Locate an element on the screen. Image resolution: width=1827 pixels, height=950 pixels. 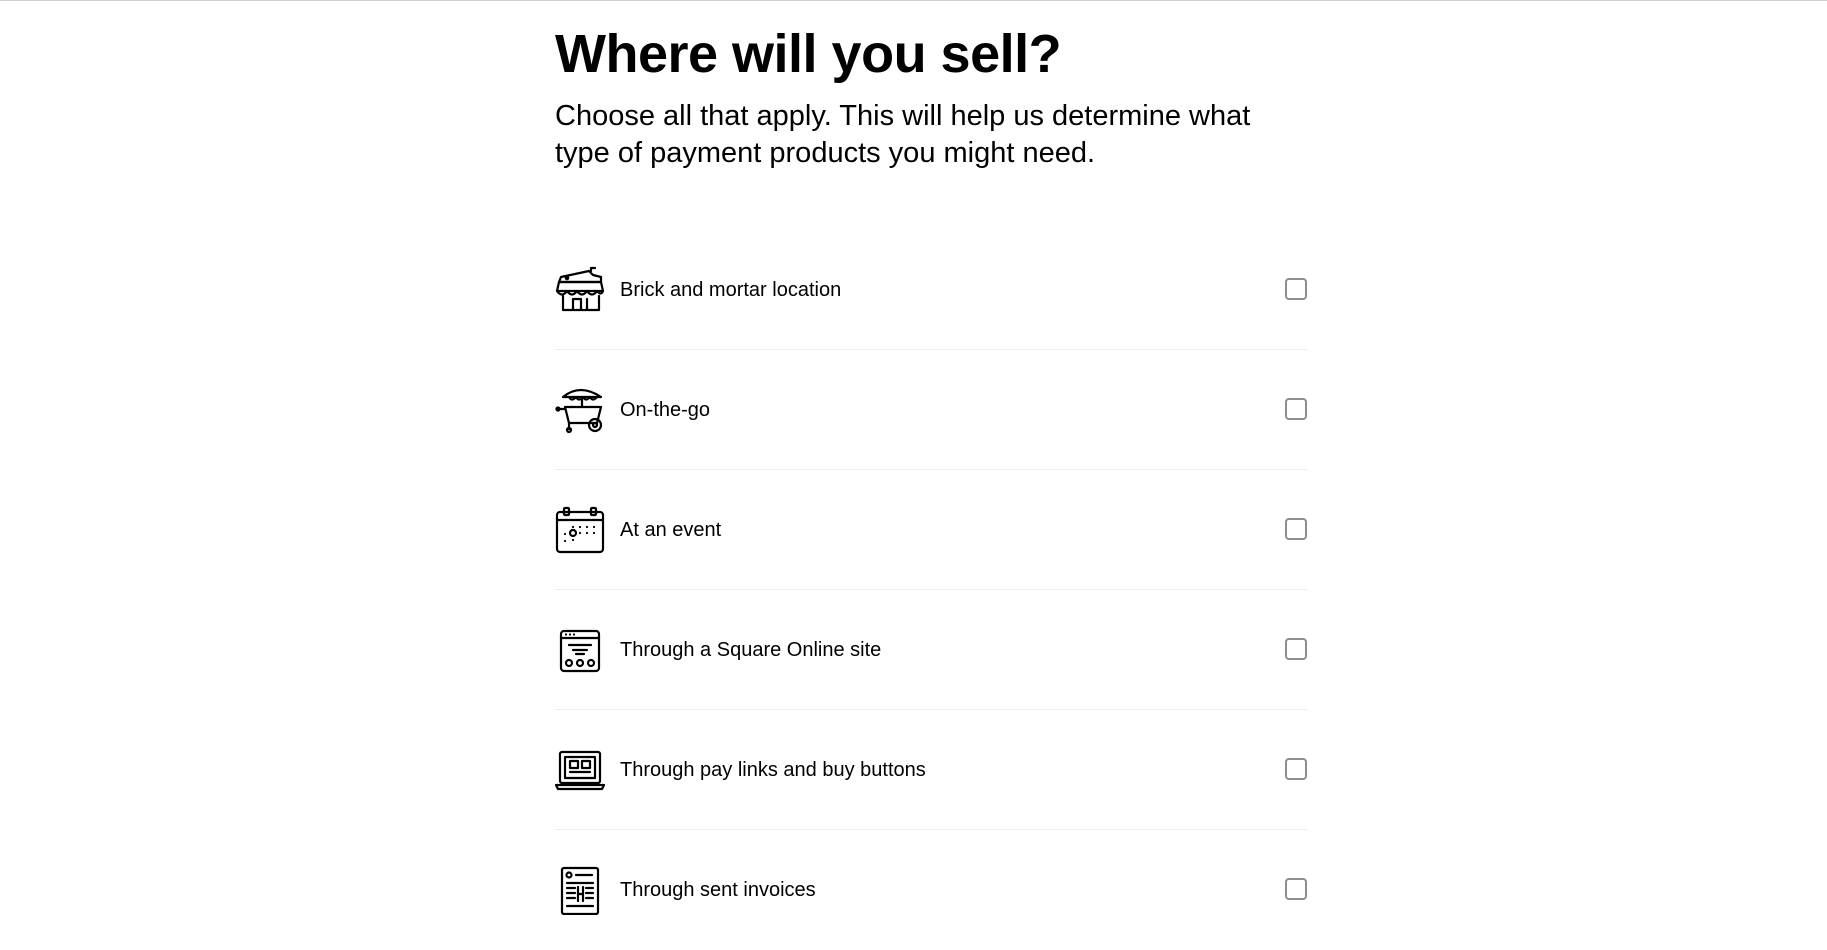
option-square-online-site: Through a Square Online site is located at coordinates (931, 650).